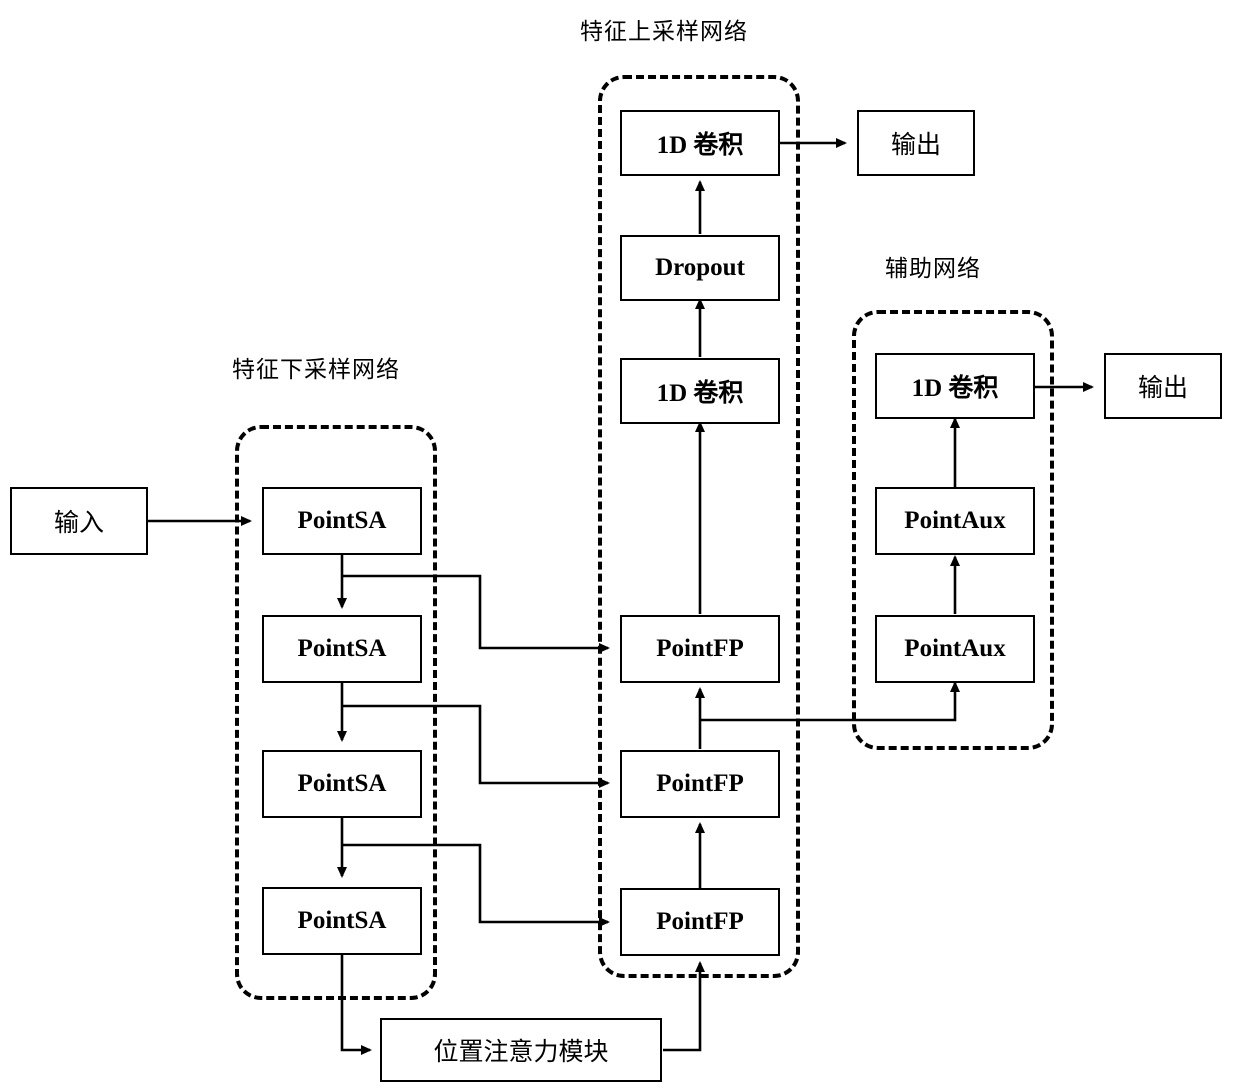 The height and width of the screenshot is (1089, 1240). Describe the element at coordinates (521, 1050) in the screenshot. I see `node-position-attention-module: 位置注意力模块` at that location.